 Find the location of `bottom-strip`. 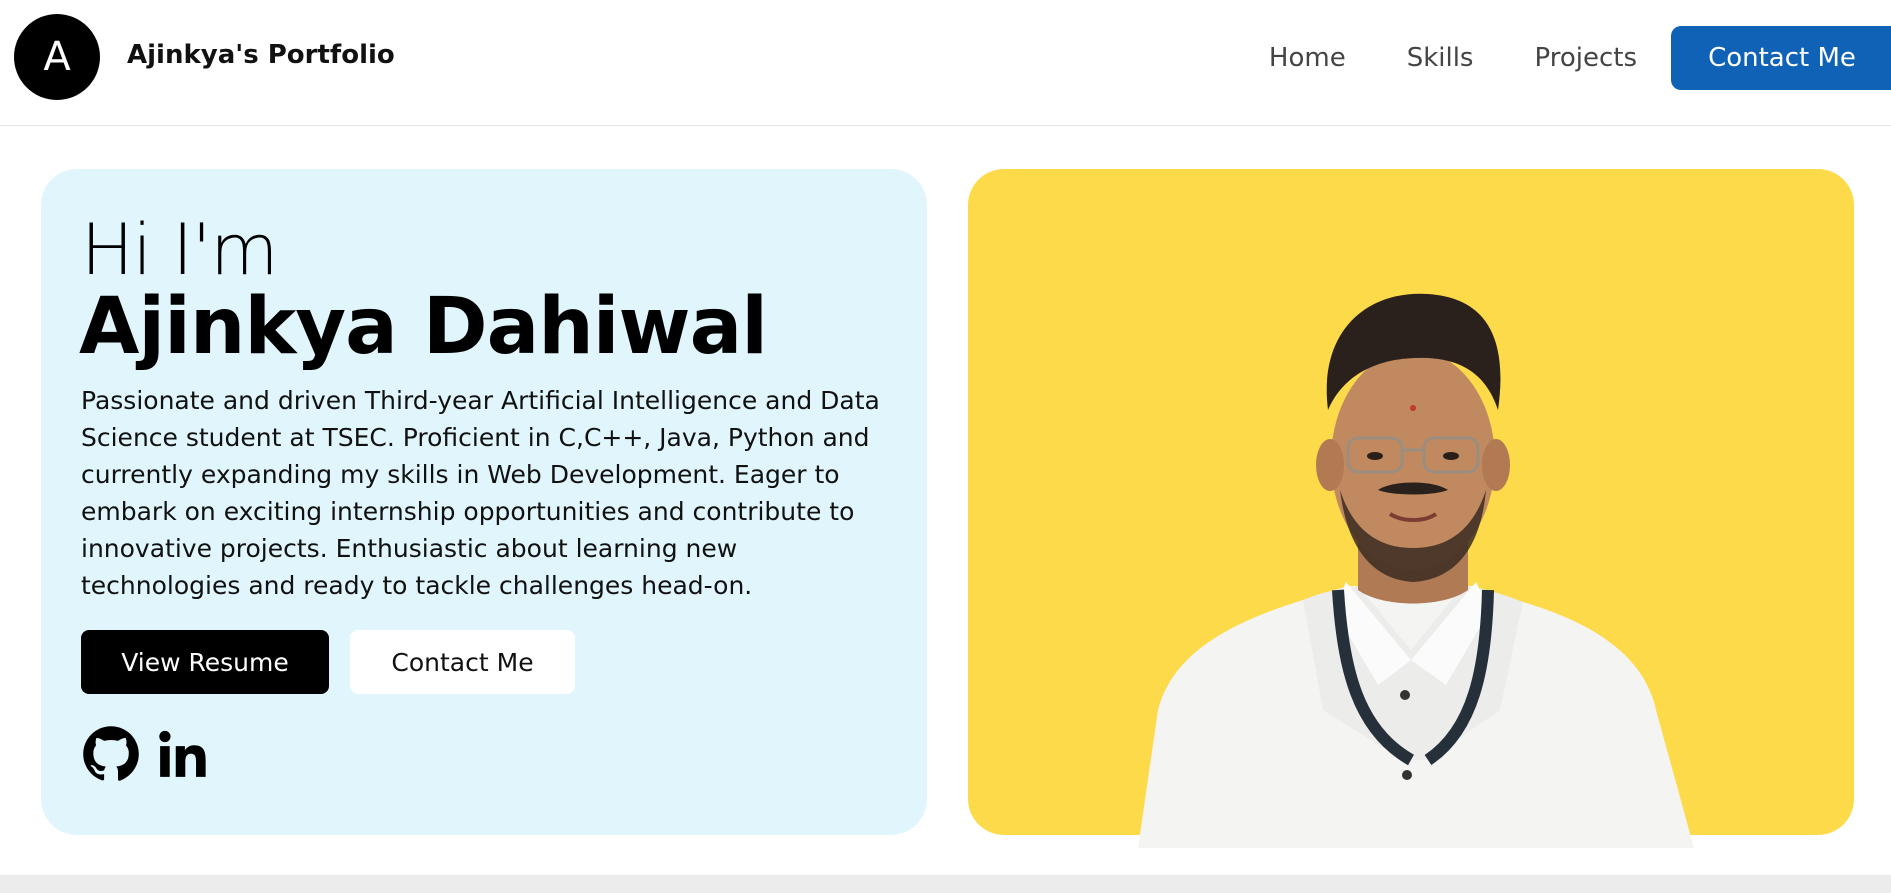

bottom-strip is located at coordinates (945, 884).